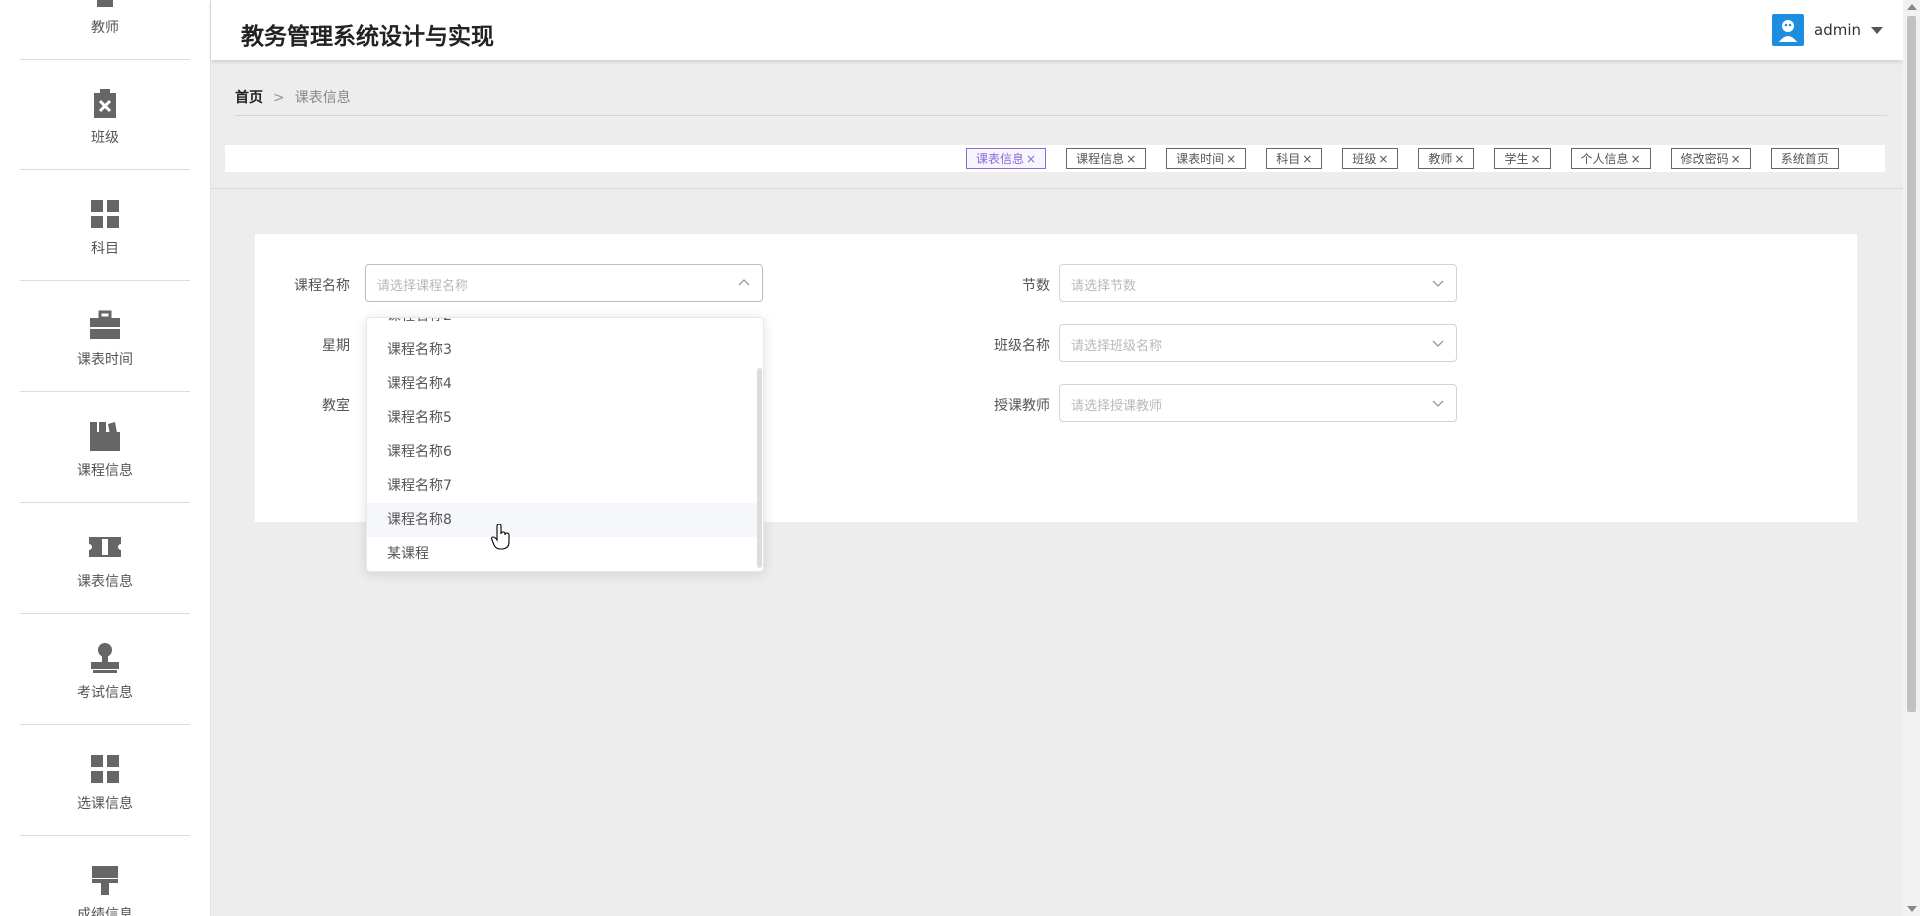 This screenshot has width=1920, height=916. I want to click on sidebar-item-timetable: 课表信息, so click(105, 558).